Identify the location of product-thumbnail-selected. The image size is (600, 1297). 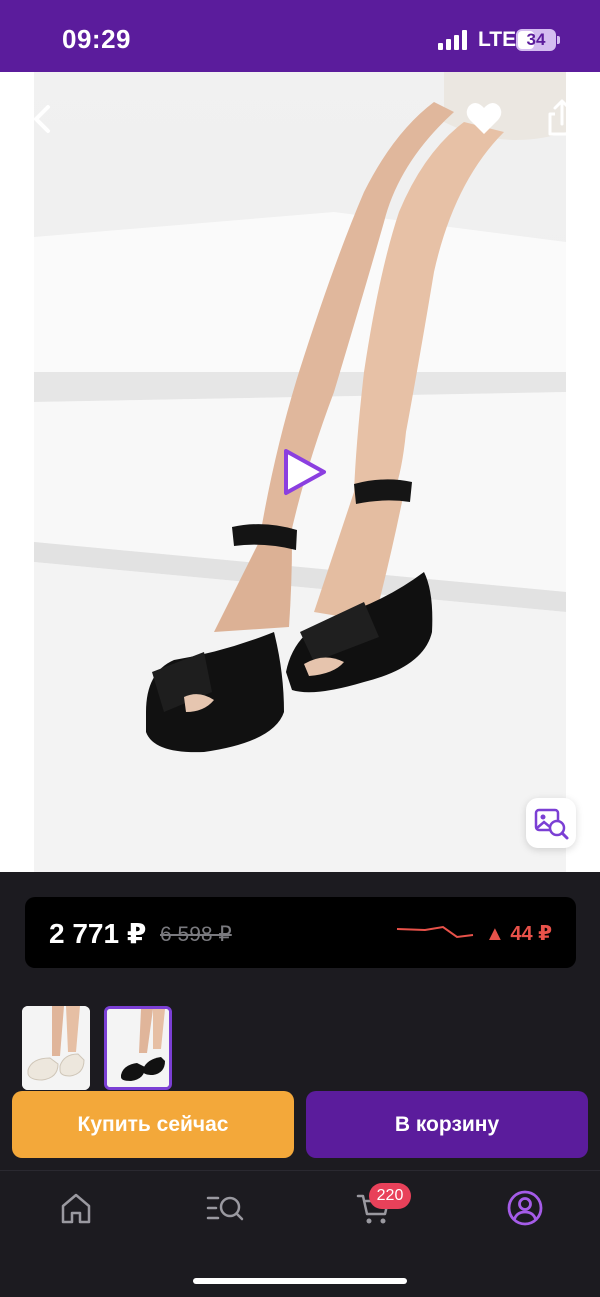
(138, 1048).